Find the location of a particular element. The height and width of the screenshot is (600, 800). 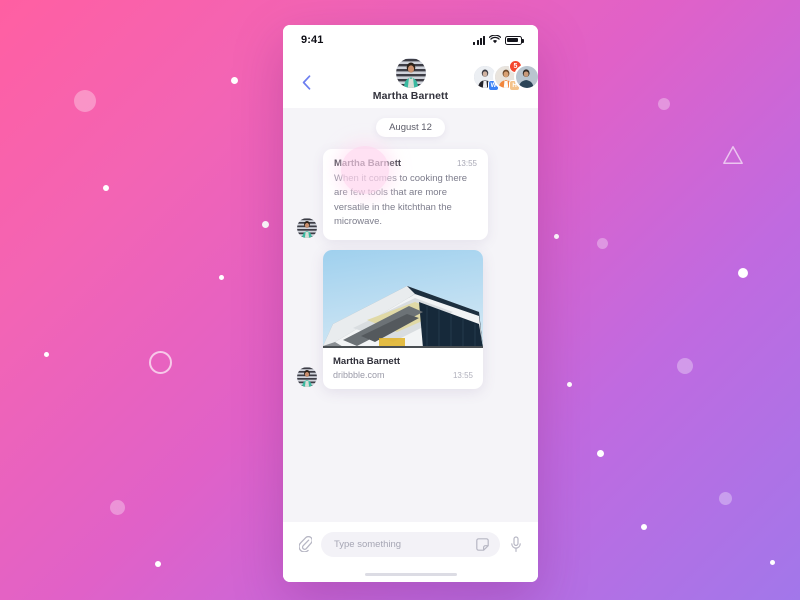

sticker-button is located at coordinates (482, 544).